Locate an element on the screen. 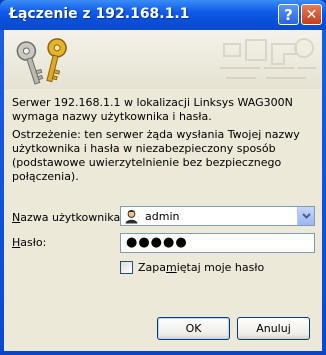  keys-icon is located at coordinates (41, 61).